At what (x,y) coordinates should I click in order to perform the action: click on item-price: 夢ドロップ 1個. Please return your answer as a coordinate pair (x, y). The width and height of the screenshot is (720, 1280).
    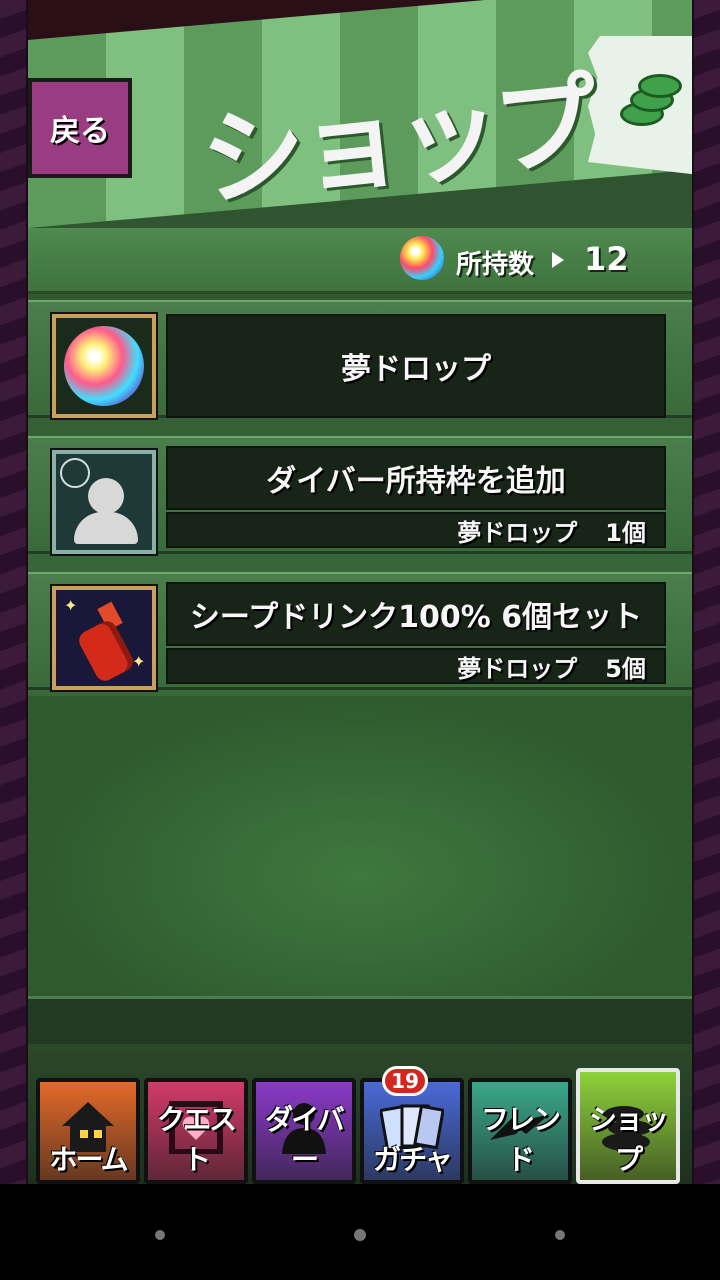
    Looking at the image, I should click on (551, 530).